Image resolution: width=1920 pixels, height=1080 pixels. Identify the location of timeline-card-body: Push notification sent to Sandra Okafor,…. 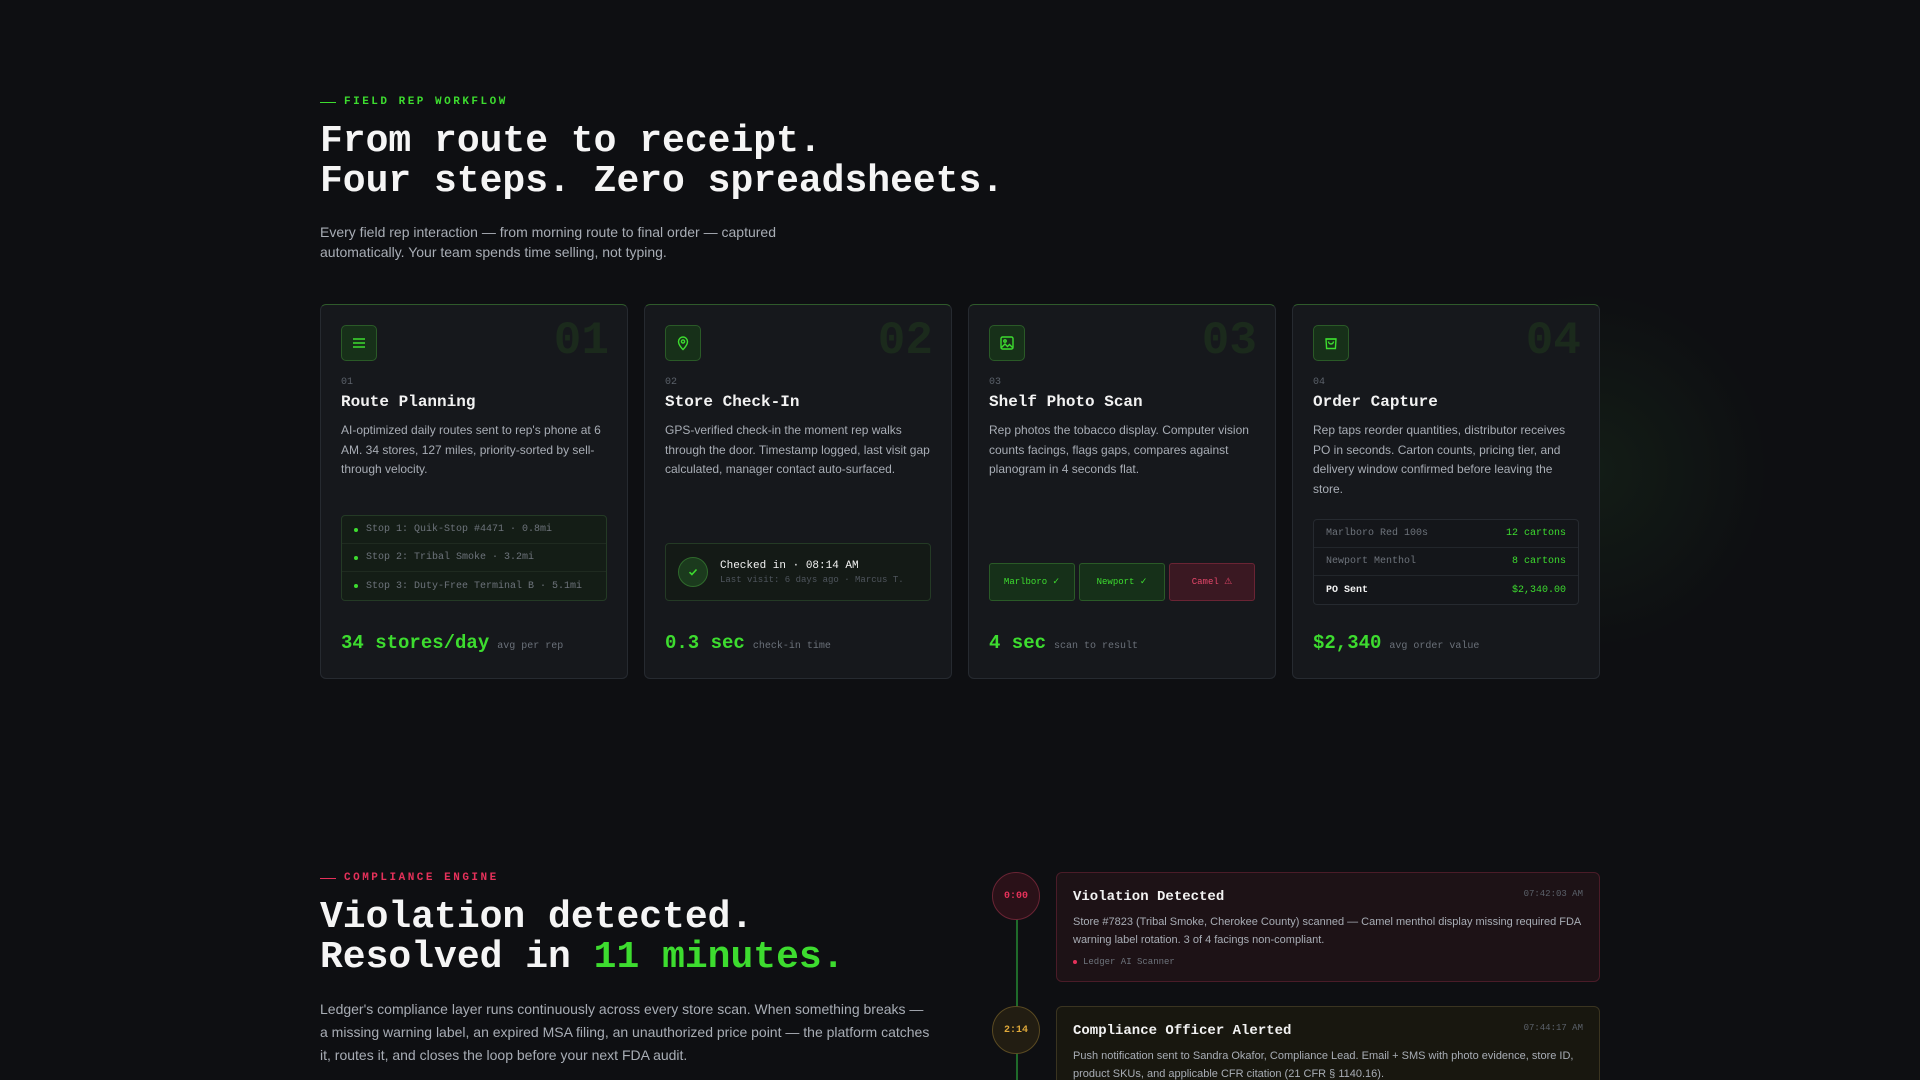
(1323, 1065).